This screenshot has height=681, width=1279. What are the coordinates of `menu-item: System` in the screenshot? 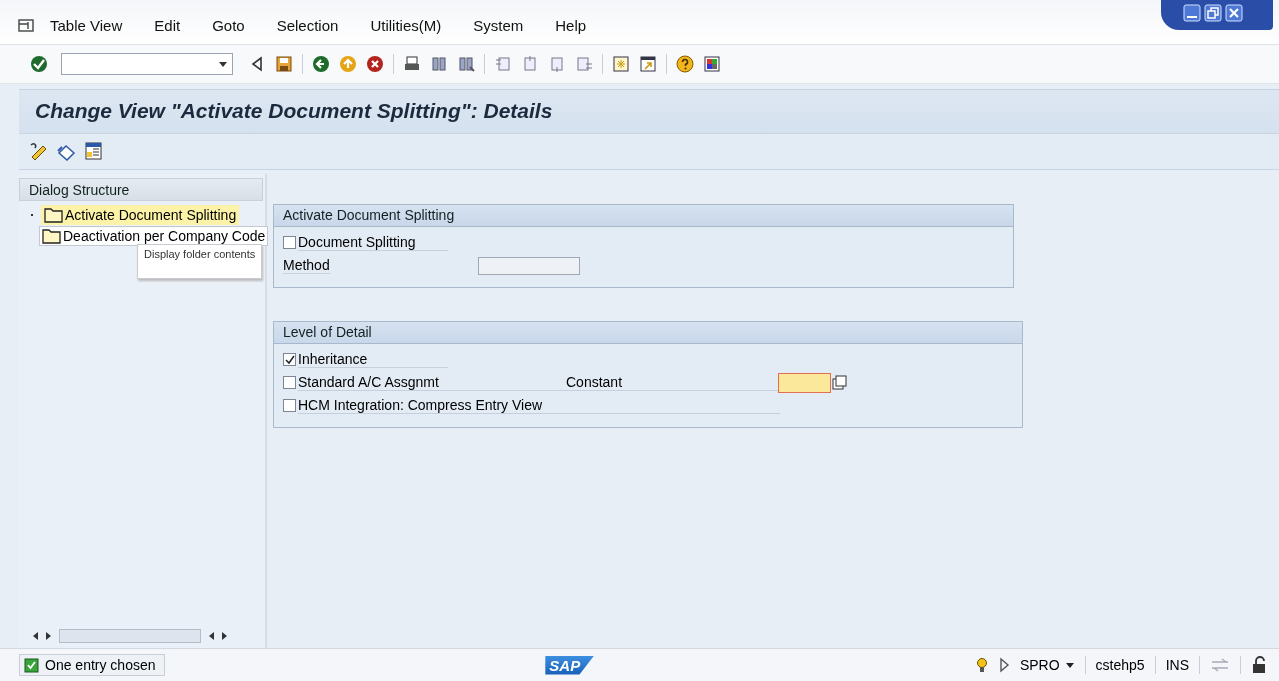 It's located at (498, 25).